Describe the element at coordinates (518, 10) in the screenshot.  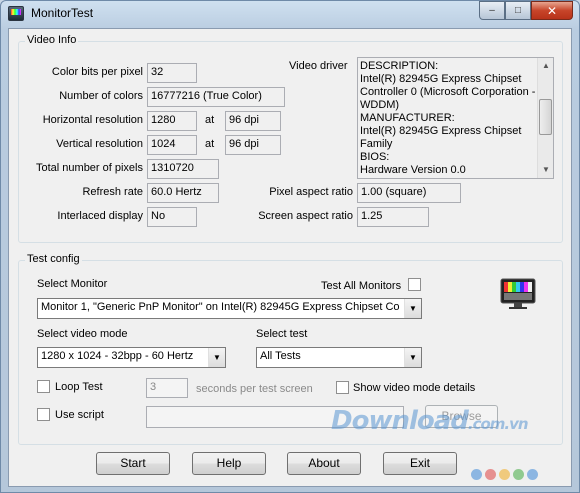
I see `maximize-button: □` at that location.